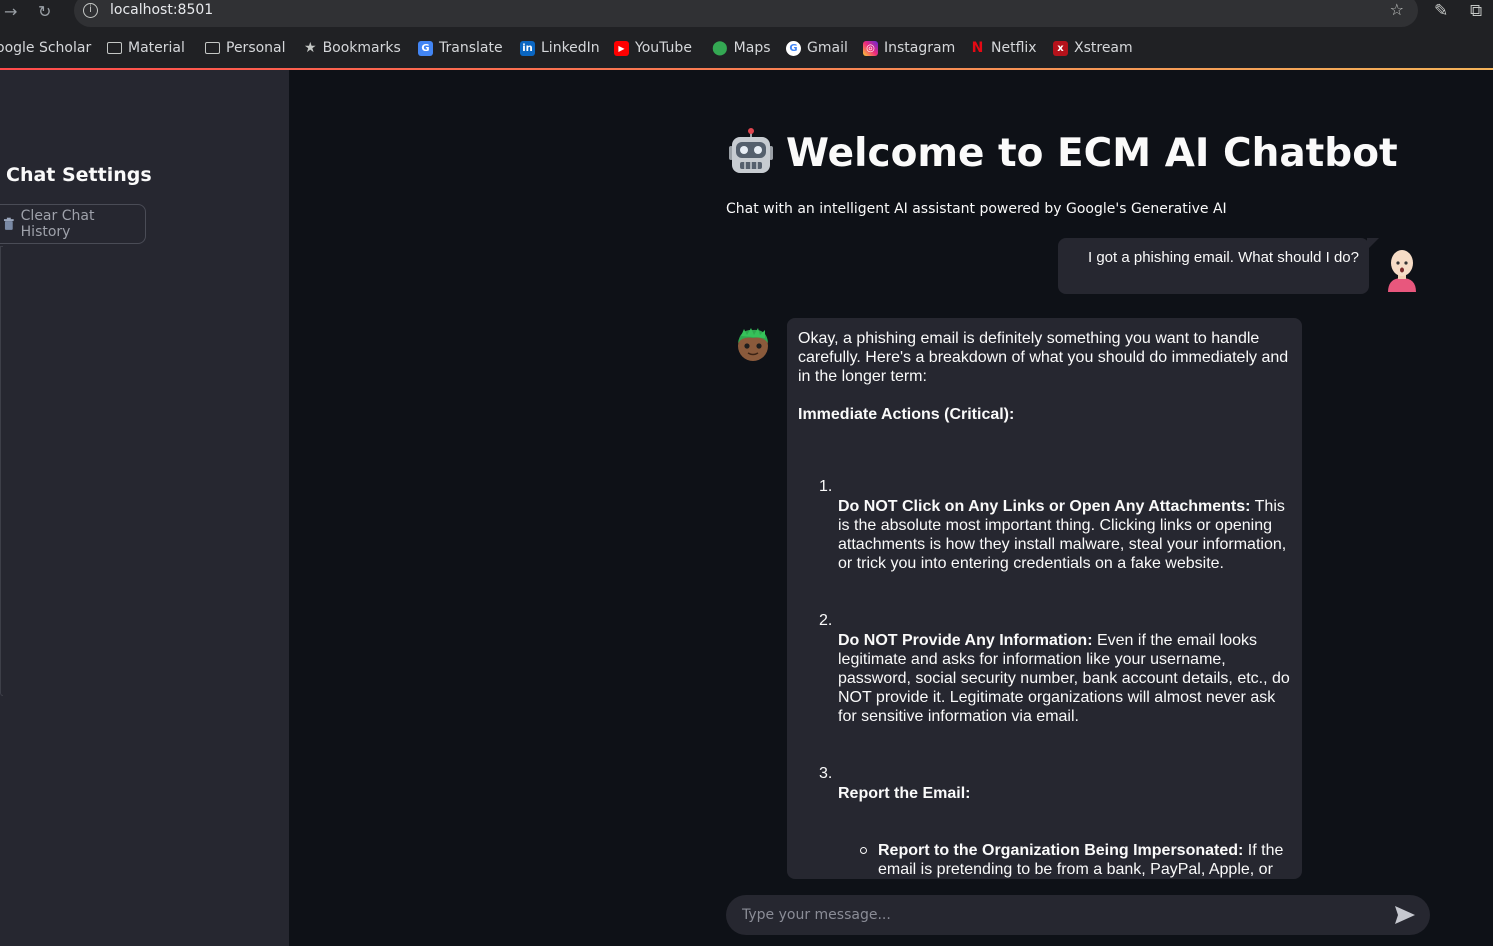 Image resolution: width=1493 pixels, height=946 pixels. I want to click on bookmark-maps: ⬤ Maps, so click(741, 48).